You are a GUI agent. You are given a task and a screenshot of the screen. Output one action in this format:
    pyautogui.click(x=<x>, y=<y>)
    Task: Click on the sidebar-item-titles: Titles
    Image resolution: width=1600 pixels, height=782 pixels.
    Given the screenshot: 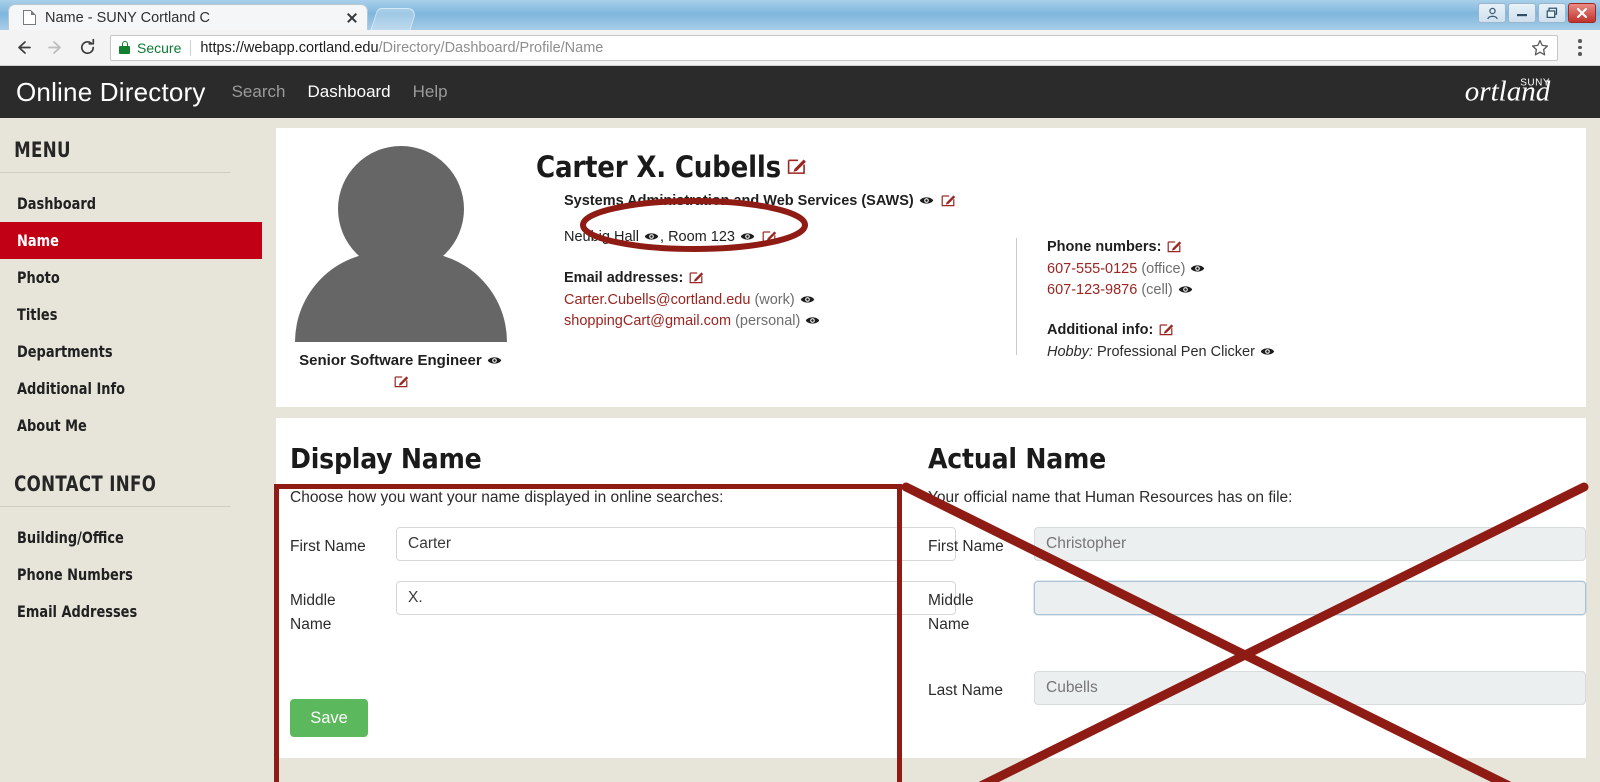 What is the action you would take?
    pyautogui.click(x=131, y=314)
    